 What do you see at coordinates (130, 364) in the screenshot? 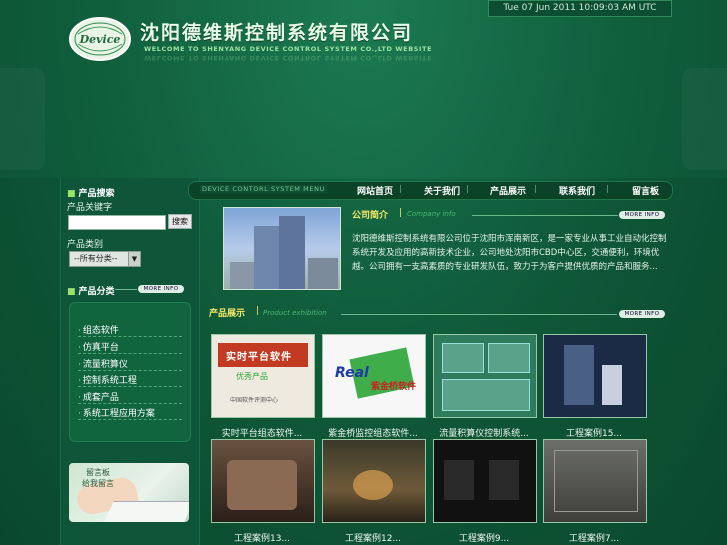
I see `category-item: · 流量积算仪` at bounding box center [130, 364].